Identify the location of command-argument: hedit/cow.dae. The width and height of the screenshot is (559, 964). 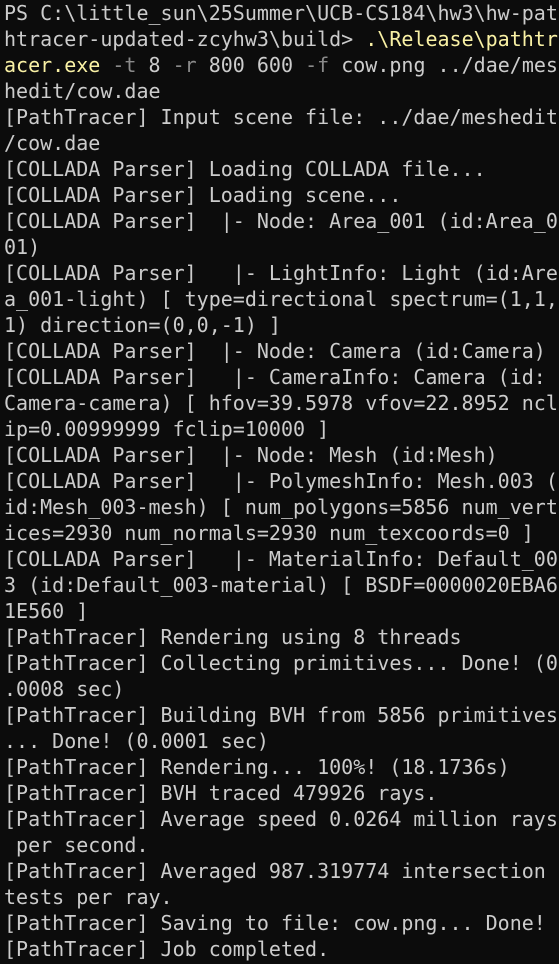
(82, 91).